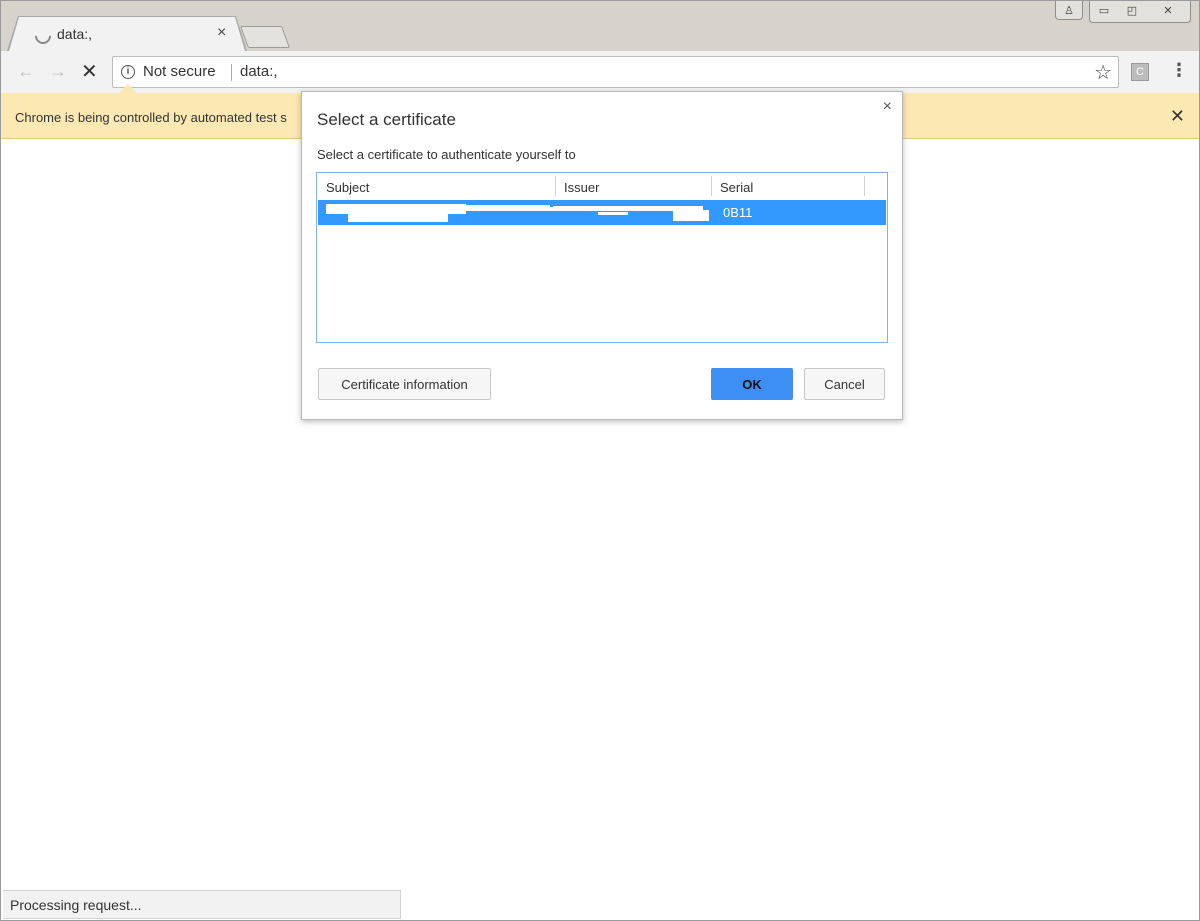  I want to click on url-text: data:,, so click(259, 71).